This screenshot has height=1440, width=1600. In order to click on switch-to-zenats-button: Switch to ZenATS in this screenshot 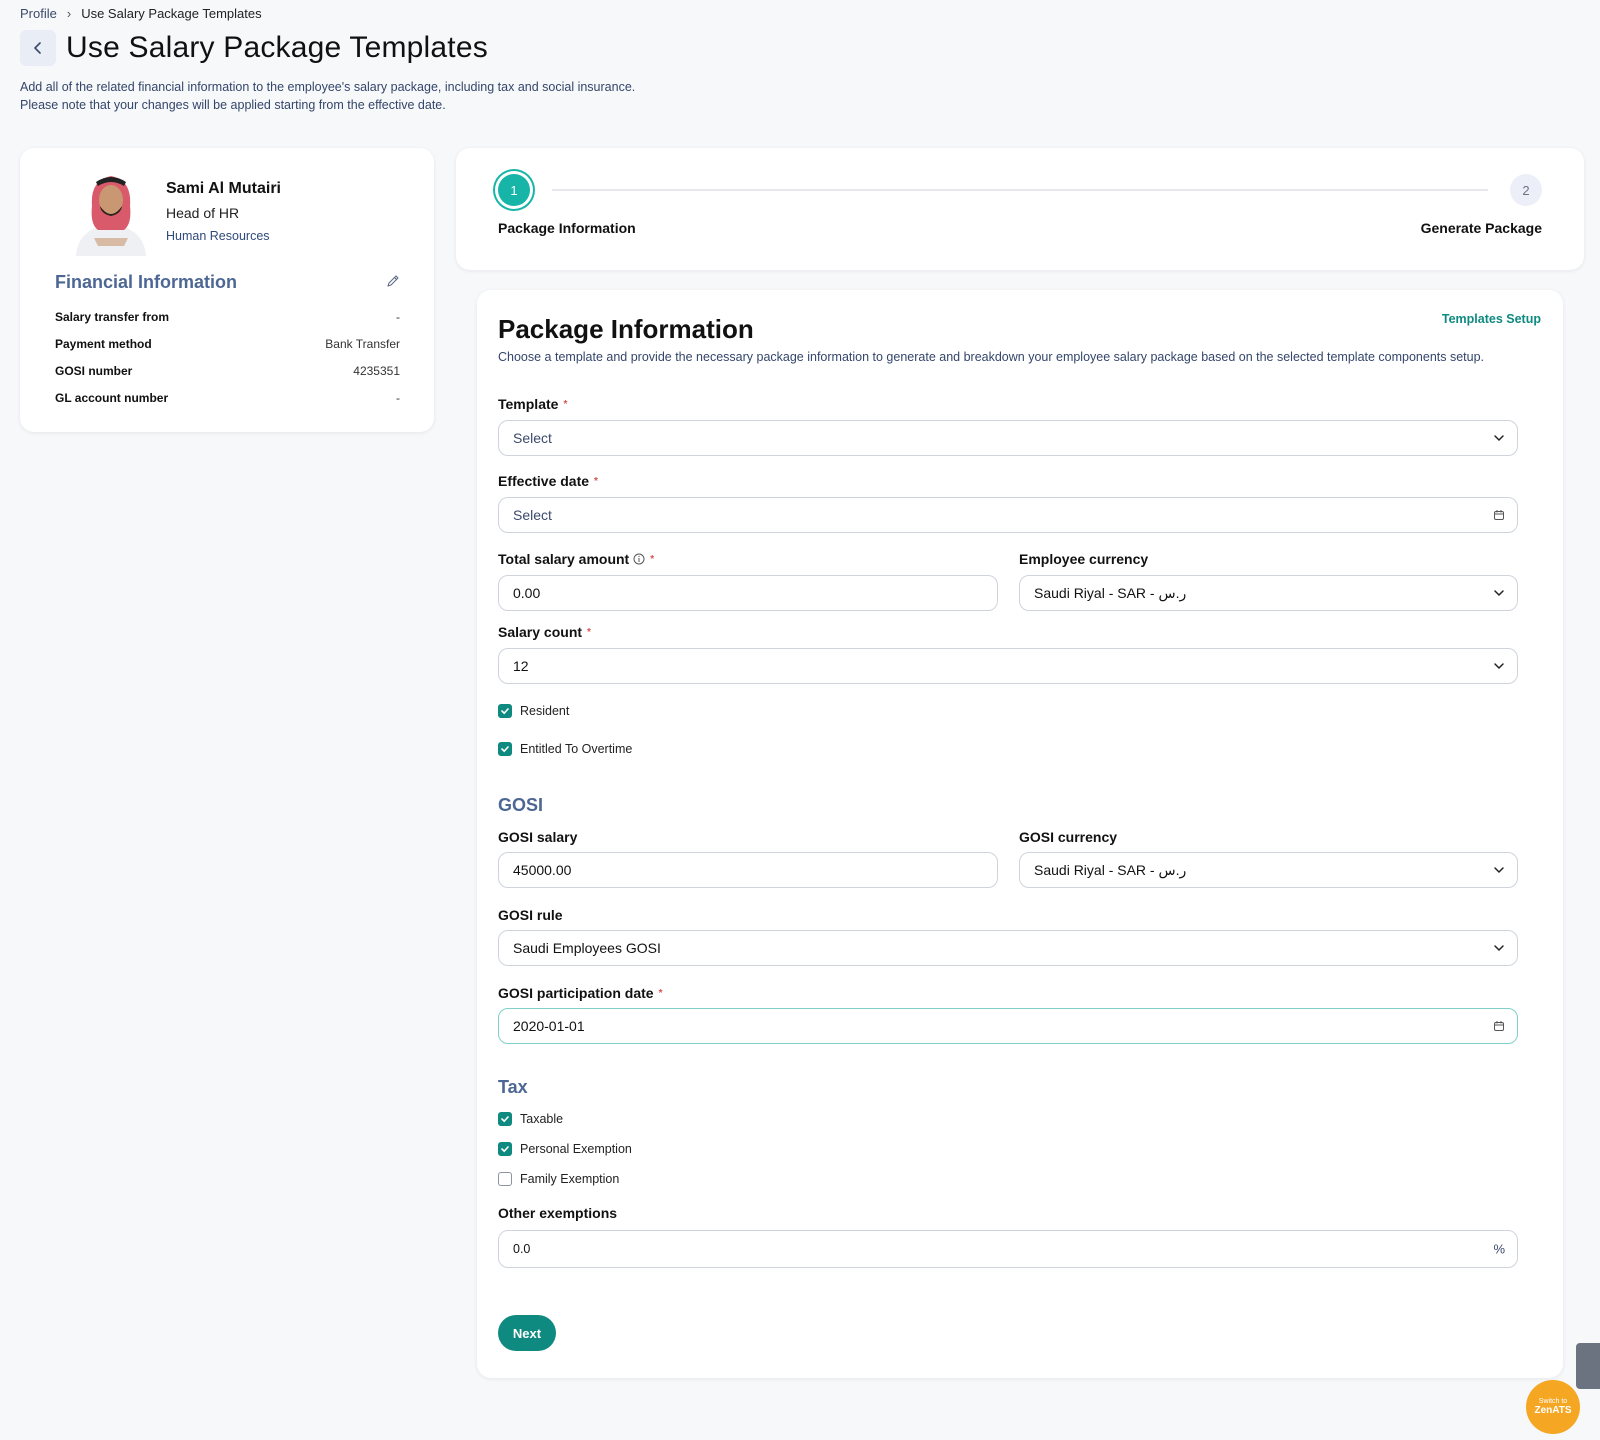, I will do `click(1553, 1407)`.